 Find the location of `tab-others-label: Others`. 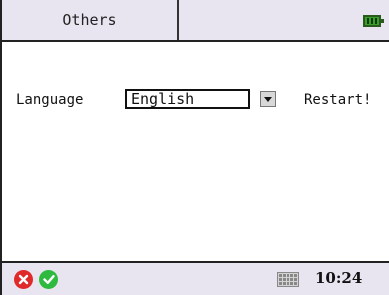

tab-others-label: Others is located at coordinates (89, 20).